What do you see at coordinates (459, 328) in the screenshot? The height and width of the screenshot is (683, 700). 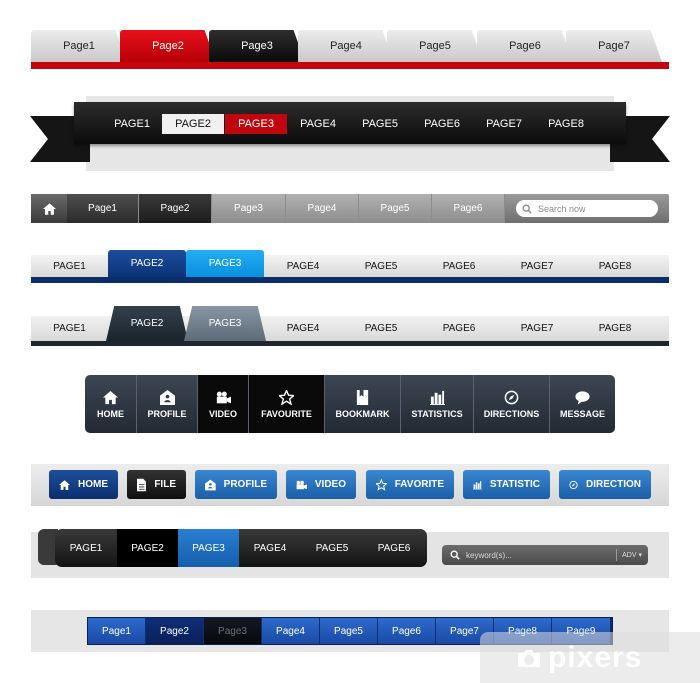 I see `dark-tab-page6: PAGE6` at bounding box center [459, 328].